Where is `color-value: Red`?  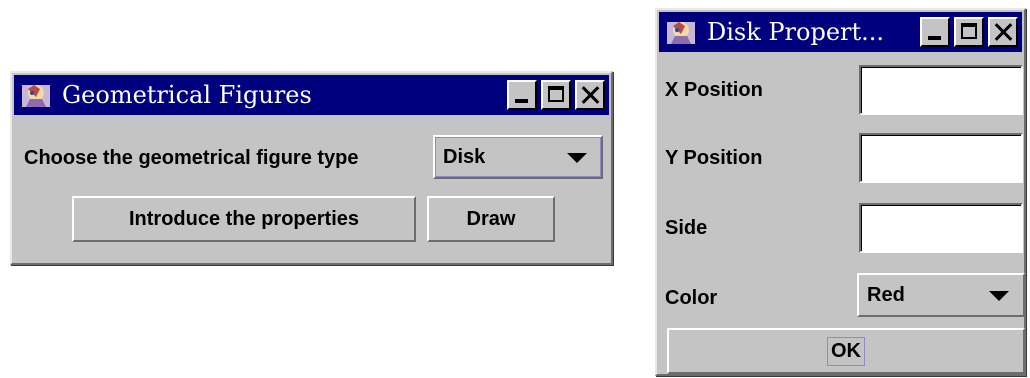 color-value: Red is located at coordinates (886, 294).